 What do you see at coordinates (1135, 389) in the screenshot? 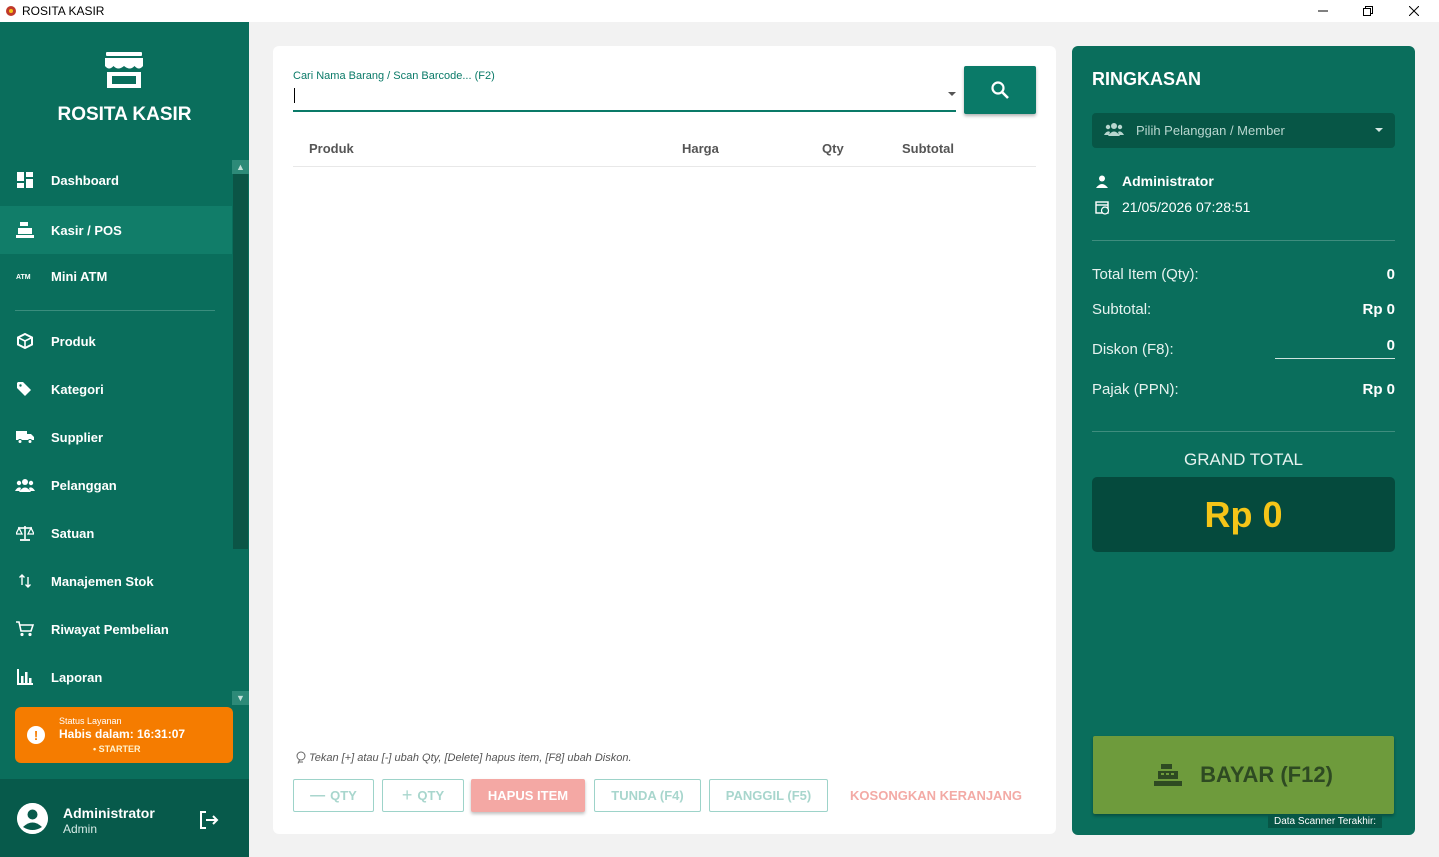
I see `tax-label: Pajak (PPN):` at bounding box center [1135, 389].